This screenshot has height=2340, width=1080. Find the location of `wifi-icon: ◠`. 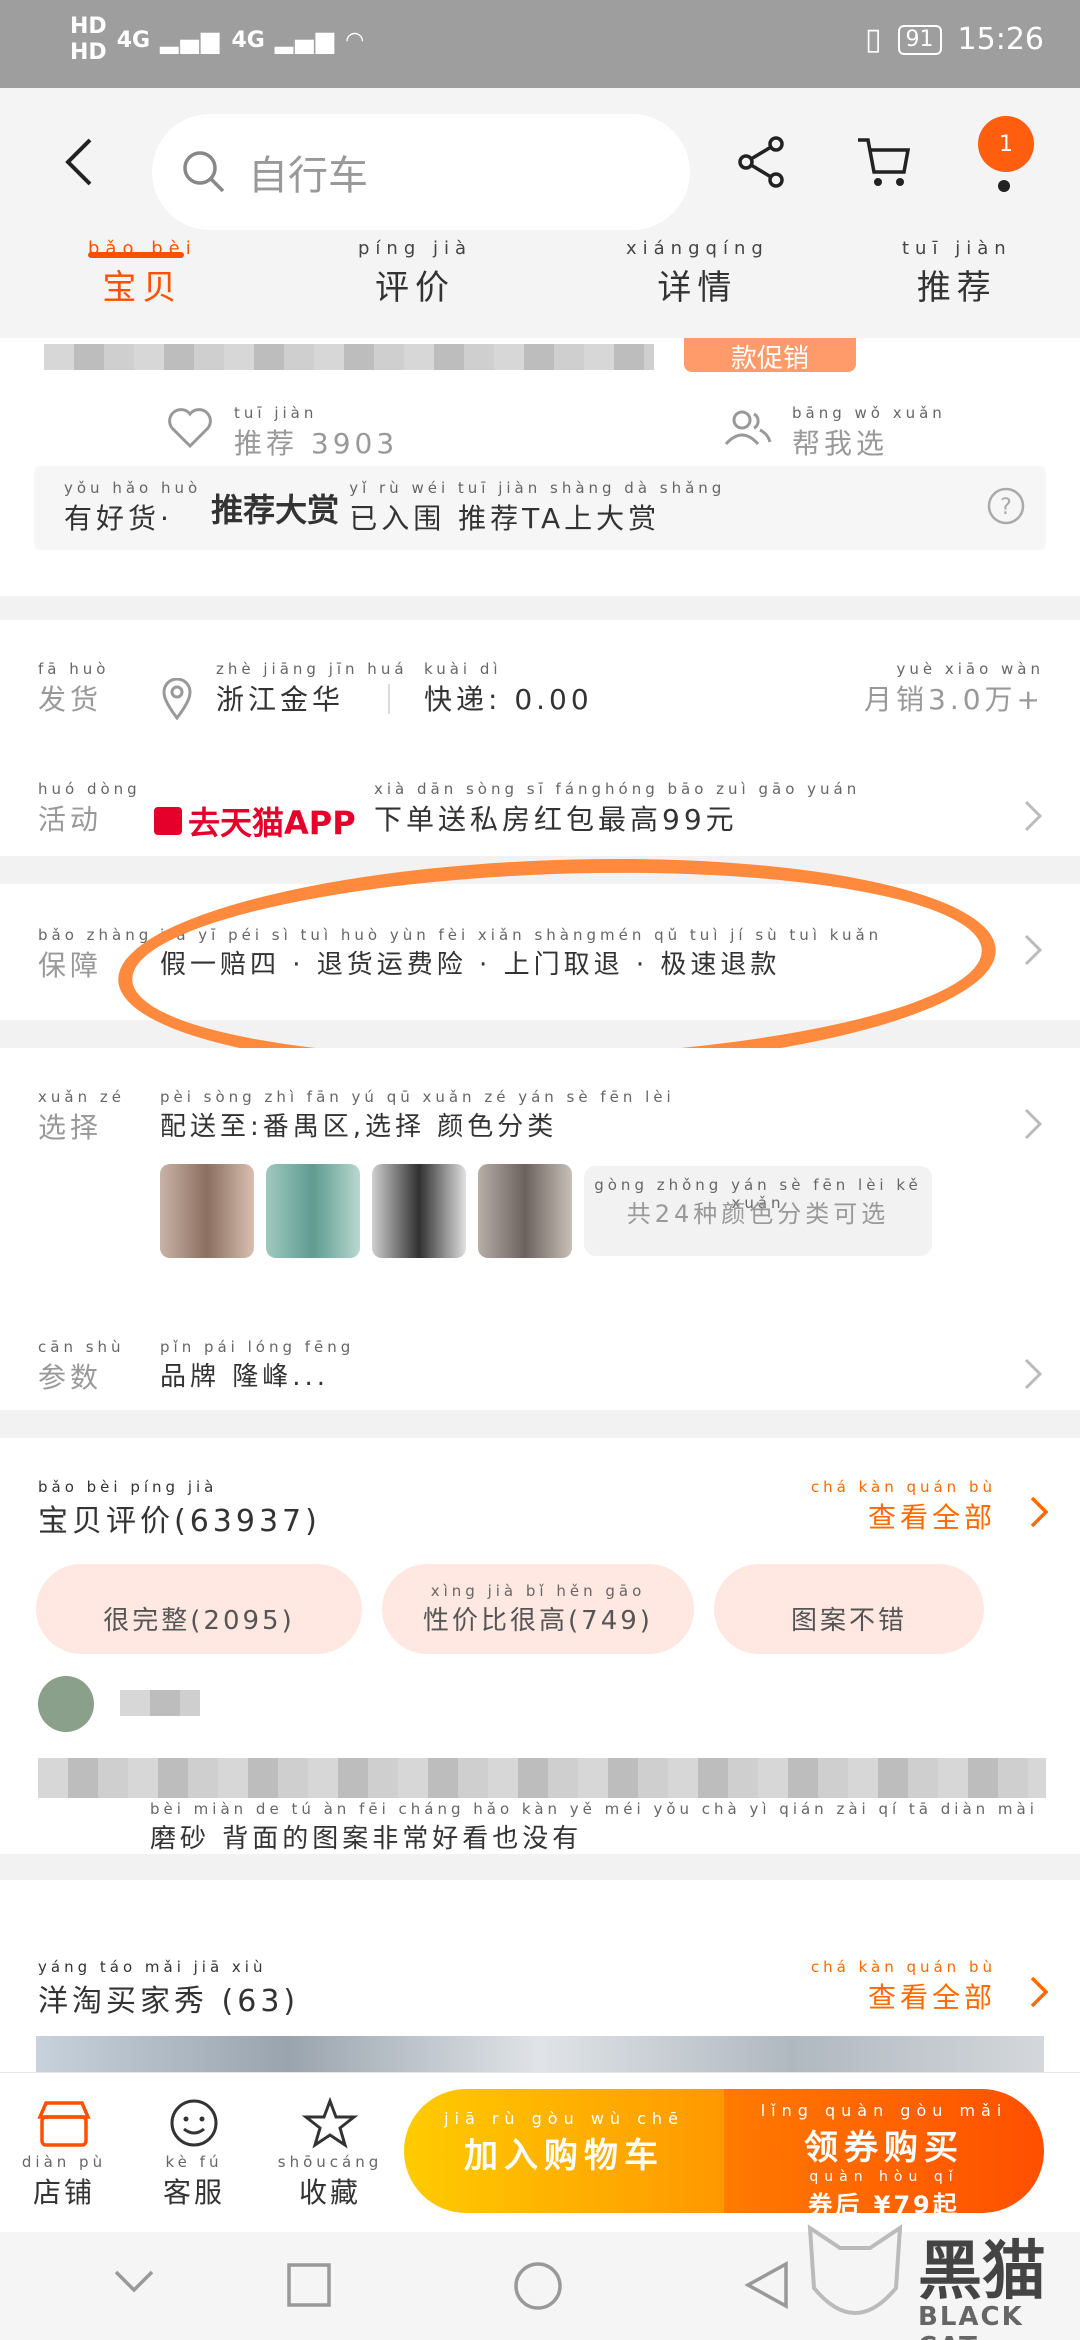

wifi-icon: ◠ is located at coordinates (355, 40).